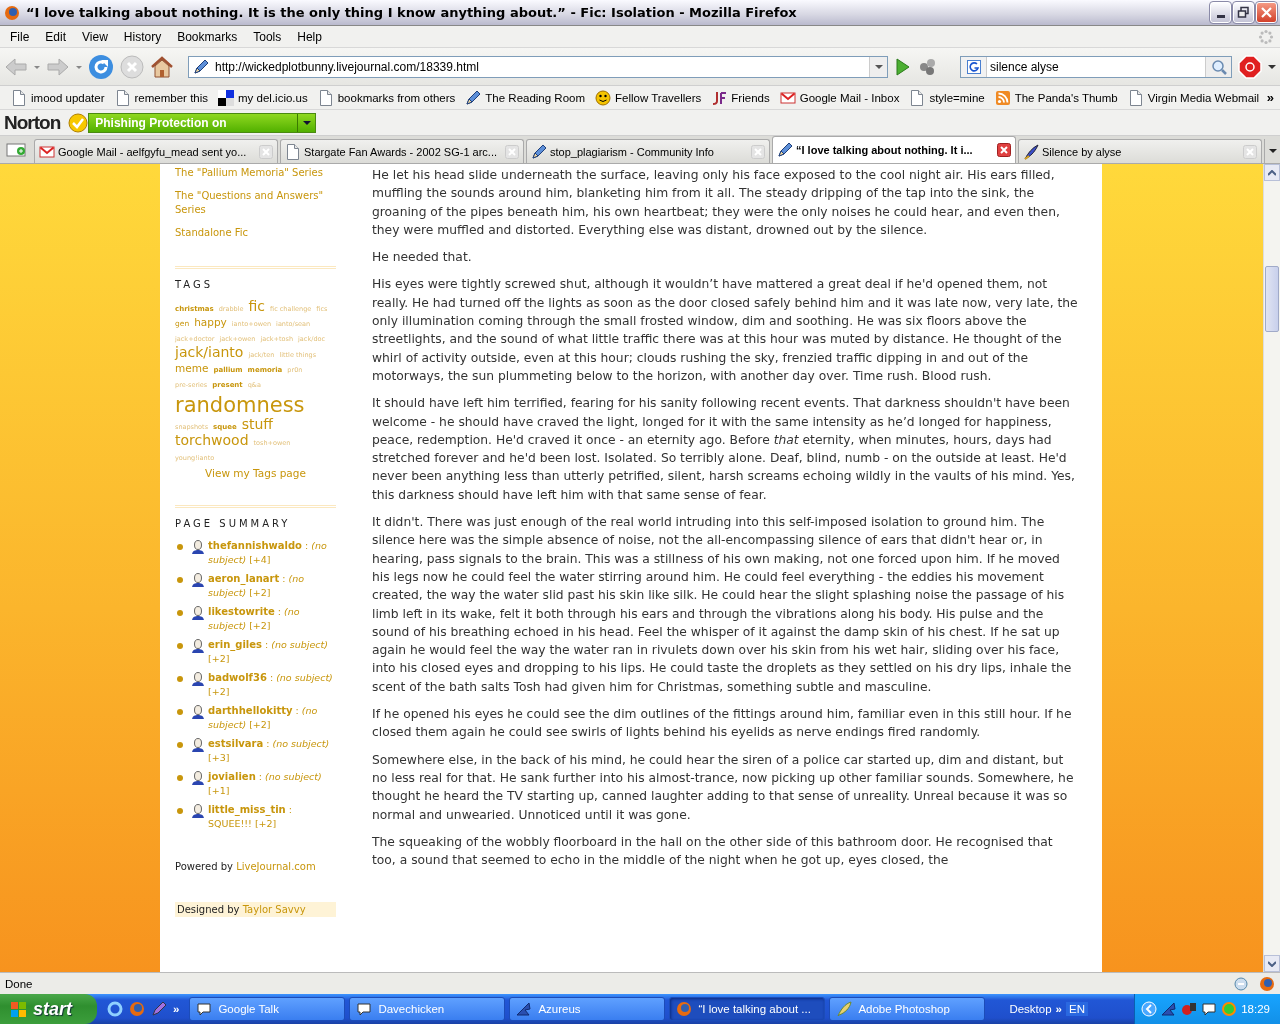  I want to click on language-indicator: EN, so click(1077, 1009).